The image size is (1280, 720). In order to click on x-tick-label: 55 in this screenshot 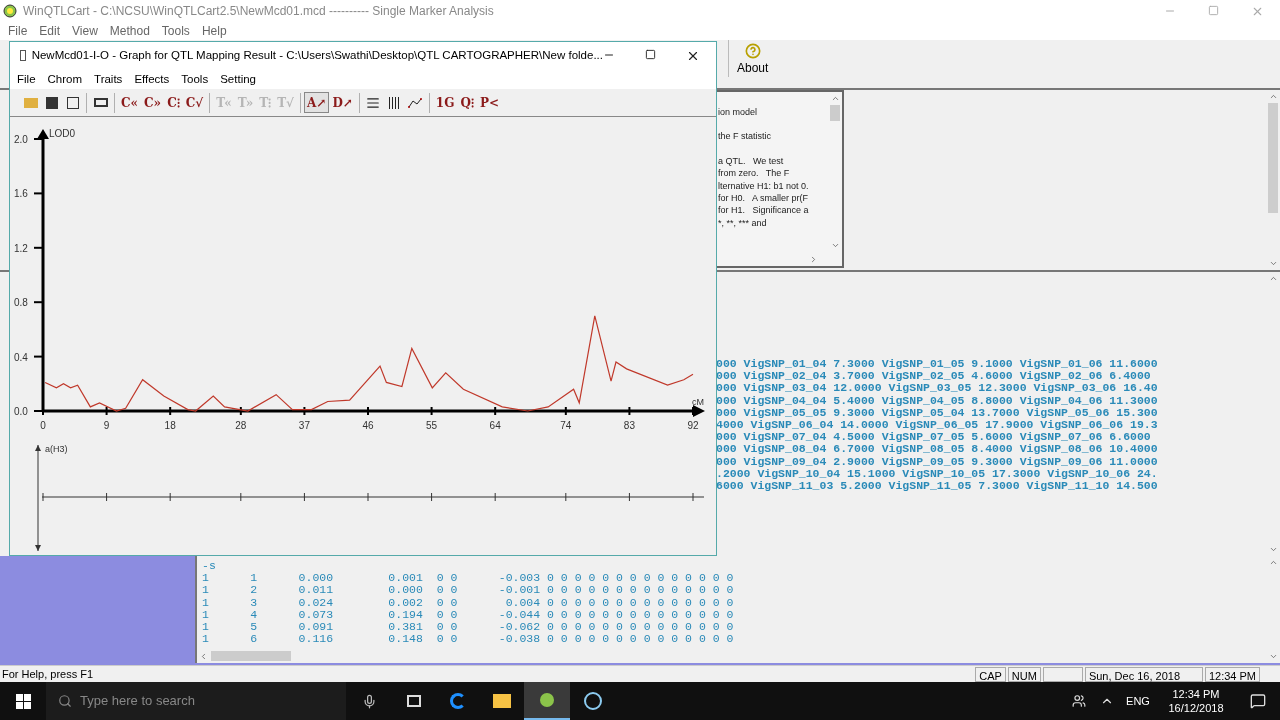, I will do `click(432, 425)`.